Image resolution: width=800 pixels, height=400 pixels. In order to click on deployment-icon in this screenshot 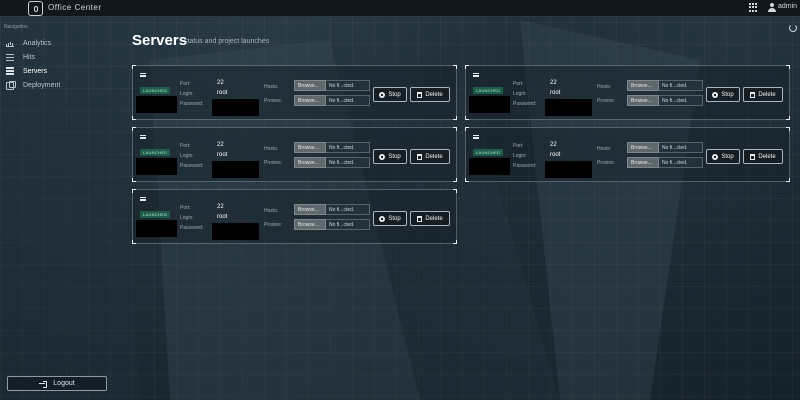, I will do `click(11, 85)`.